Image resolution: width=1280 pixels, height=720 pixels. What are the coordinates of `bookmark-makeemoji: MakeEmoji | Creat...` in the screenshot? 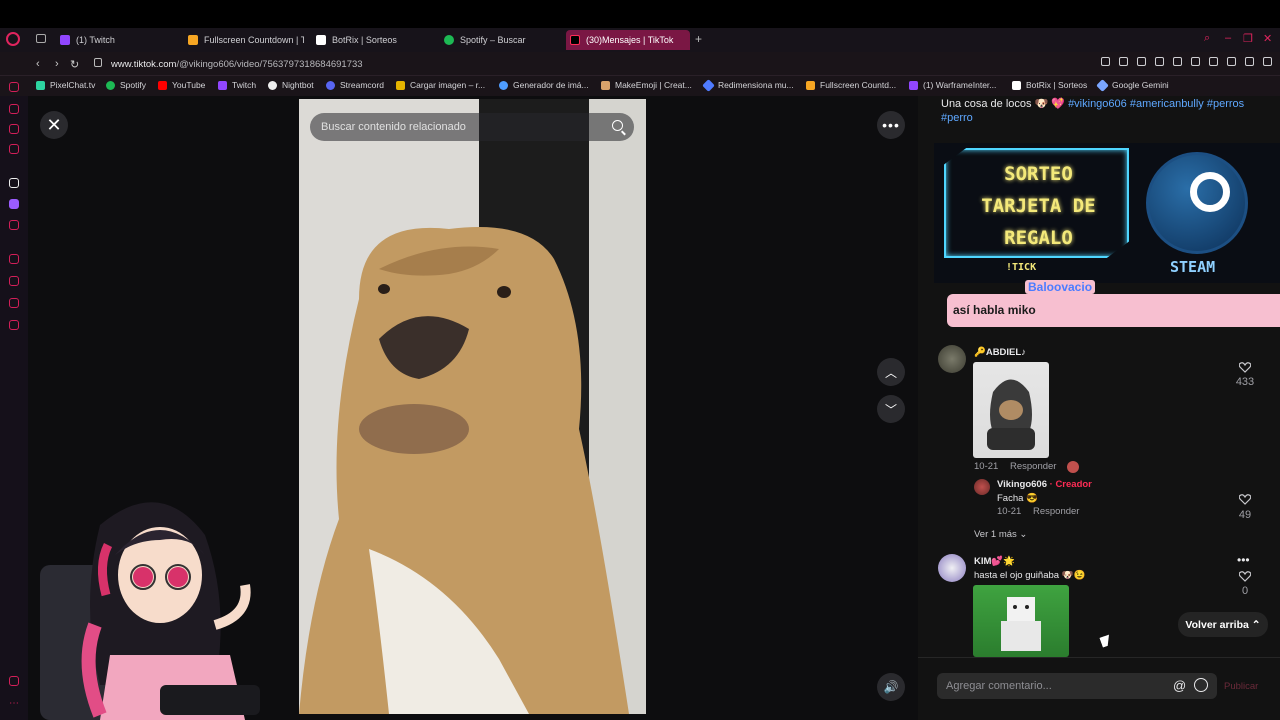 It's located at (646, 85).